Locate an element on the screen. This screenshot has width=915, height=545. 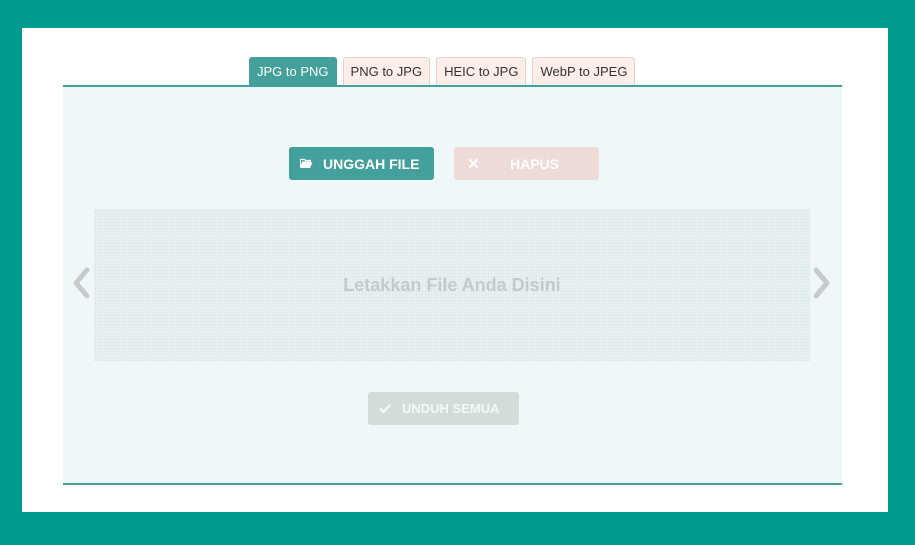
carousel-prev-button is located at coordinates (81, 285).